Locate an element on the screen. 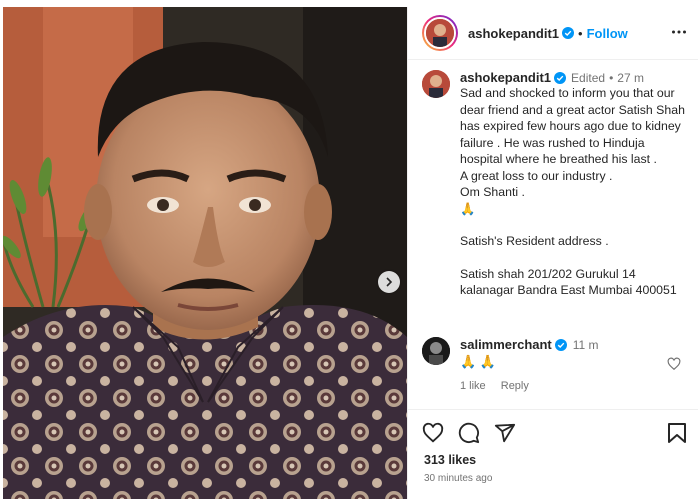 This screenshot has width=698, height=500. share-icon is located at coordinates (505, 433).